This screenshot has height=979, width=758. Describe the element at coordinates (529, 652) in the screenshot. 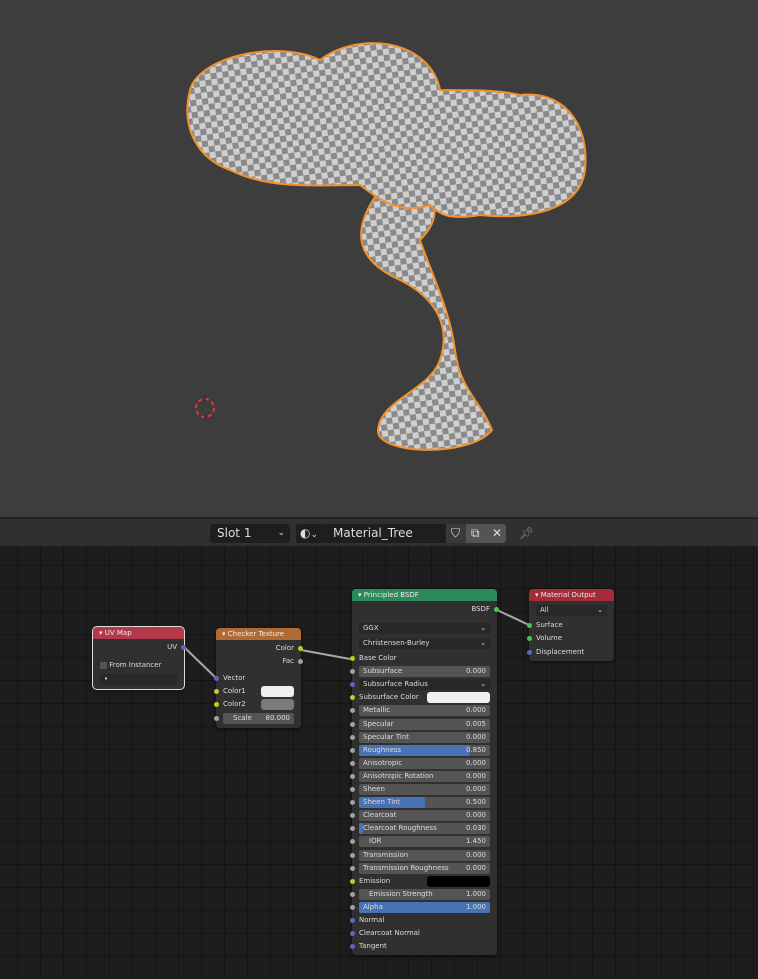

I see `displacement-socket` at that location.